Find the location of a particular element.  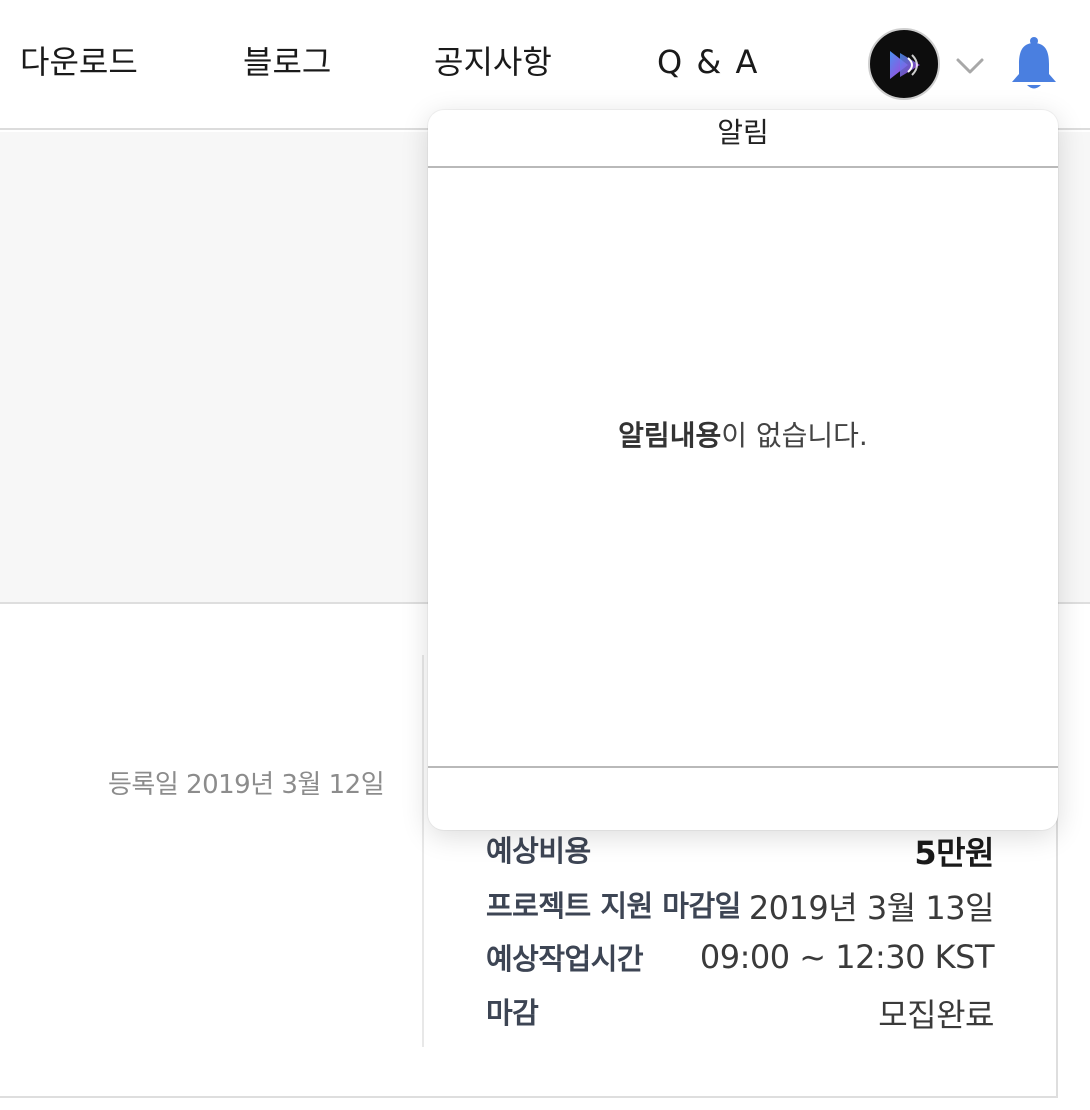

notification-empty-bold: 알림내용 is located at coordinates (670, 435).